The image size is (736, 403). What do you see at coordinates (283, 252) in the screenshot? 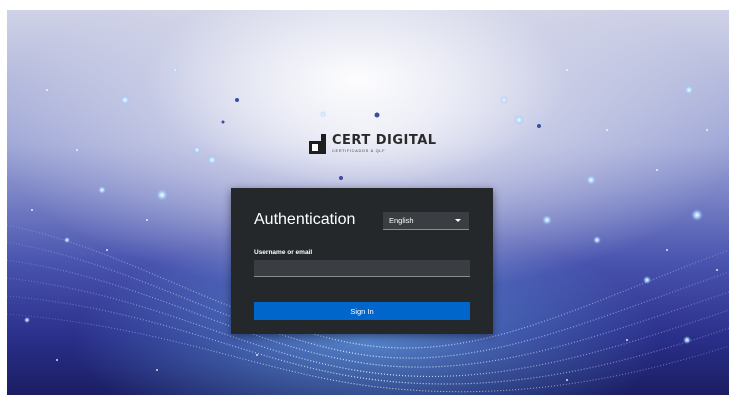
I see `username-label: Username or email` at bounding box center [283, 252].